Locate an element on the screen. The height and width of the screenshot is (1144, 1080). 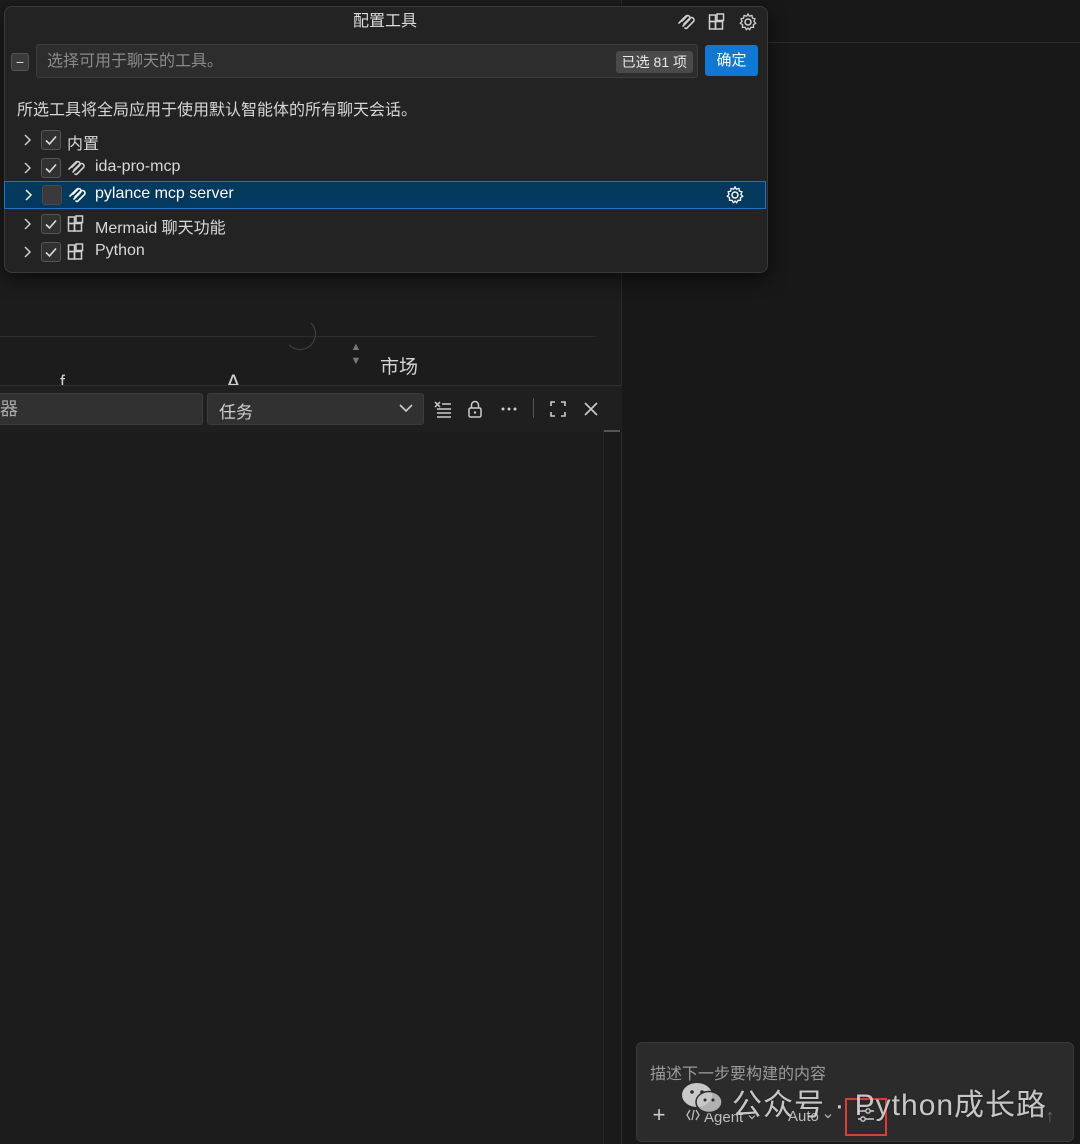
lock-icon is located at coordinates (475, 409).